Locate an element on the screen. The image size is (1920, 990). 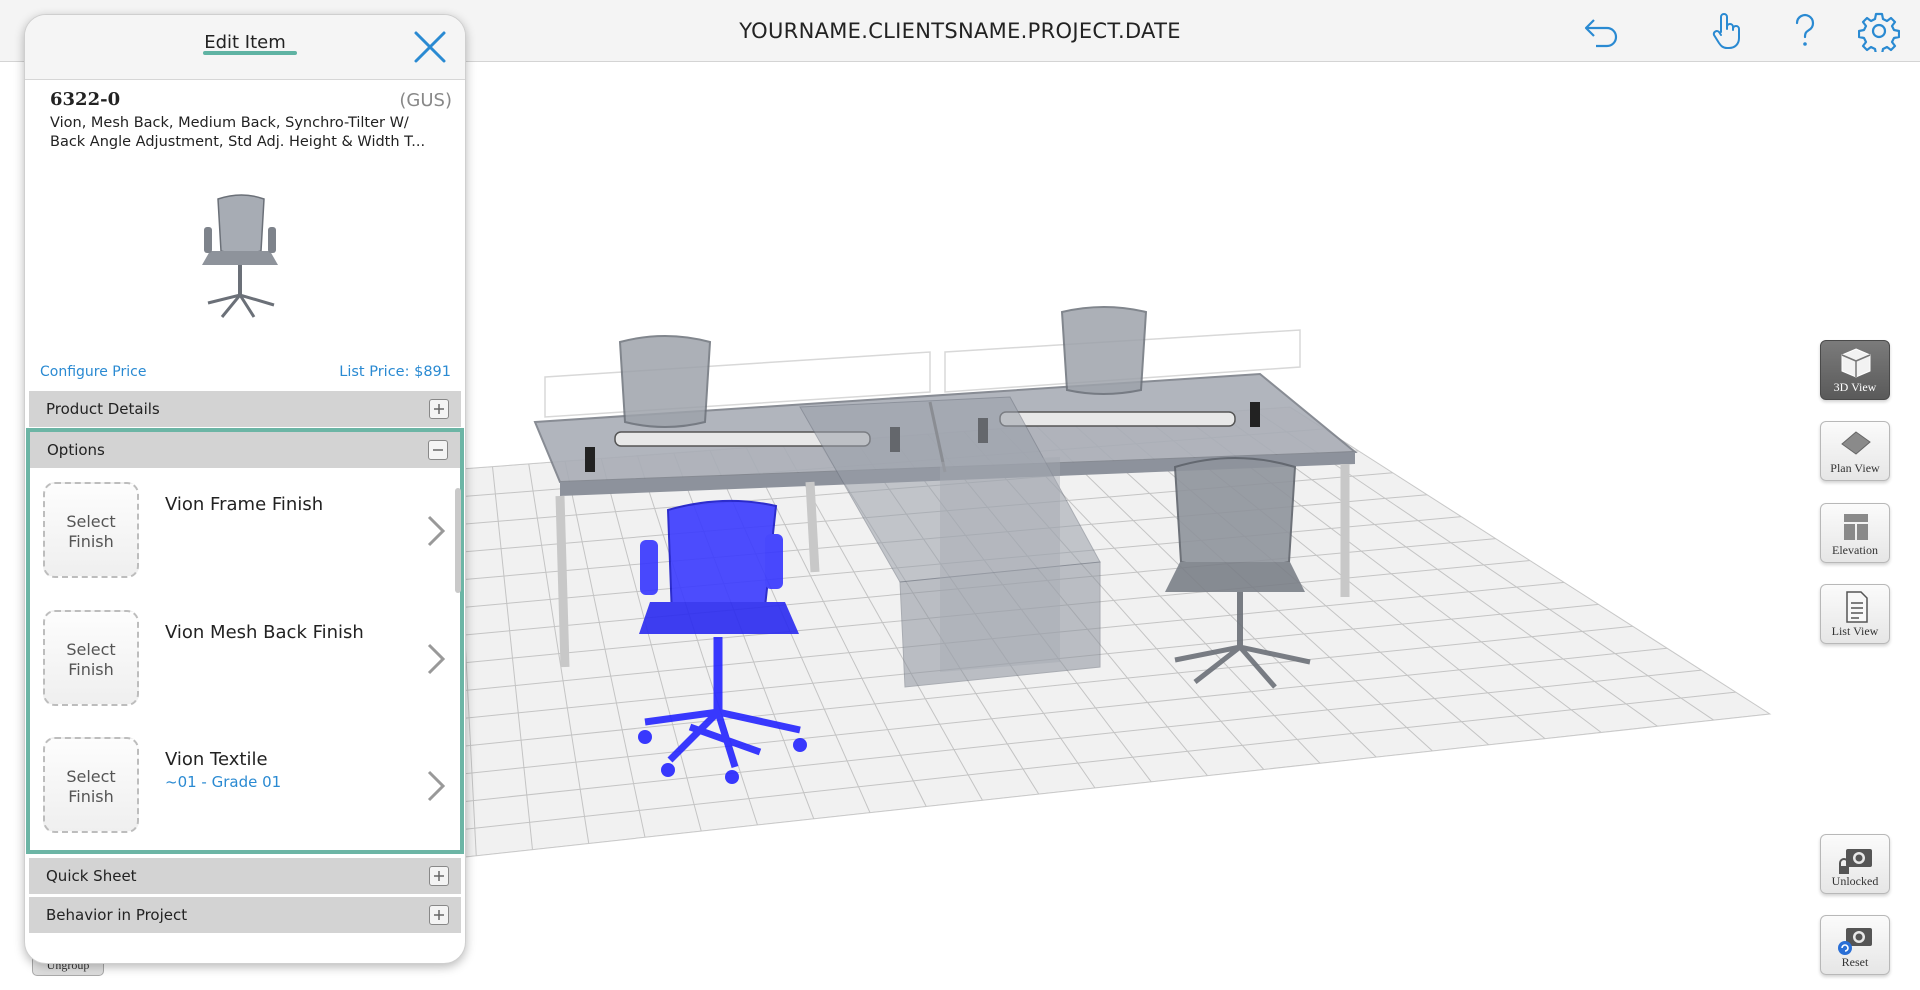
list-view-button: List View is located at coordinates (1855, 614).